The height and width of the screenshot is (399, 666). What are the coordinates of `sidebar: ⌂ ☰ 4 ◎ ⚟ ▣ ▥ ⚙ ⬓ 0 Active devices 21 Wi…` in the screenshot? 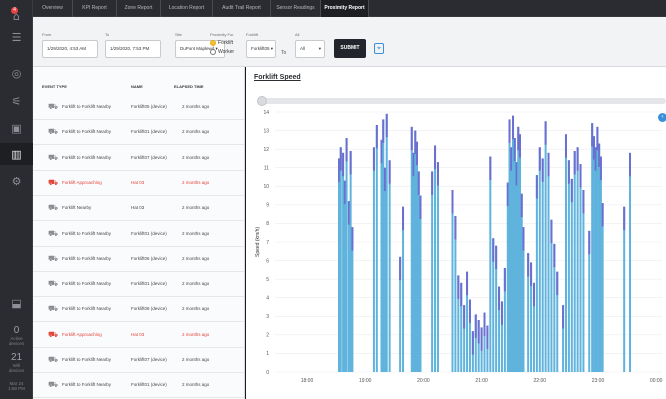 It's located at (16, 199).